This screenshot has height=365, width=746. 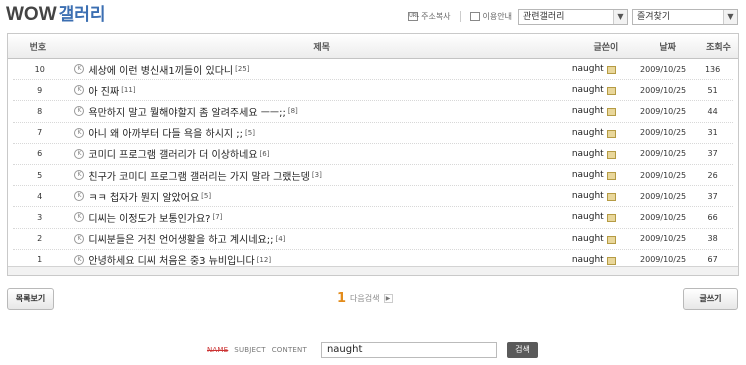 I want to click on post-subject-cell: K 코미디 프로그램 갤러리가 더 이상하네요 [6], so click(x=313, y=153).